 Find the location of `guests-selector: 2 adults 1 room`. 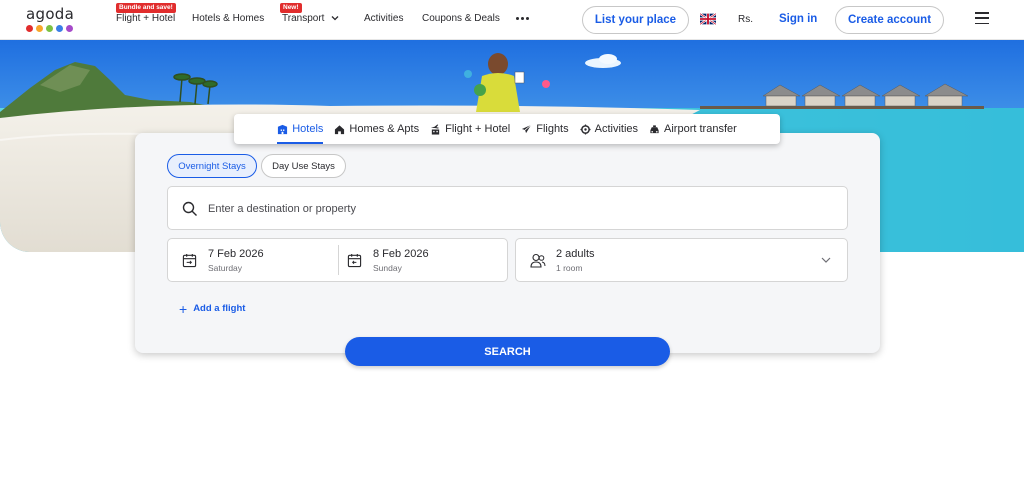

guests-selector: 2 adults 1 room is located at coordinates (681, 260).